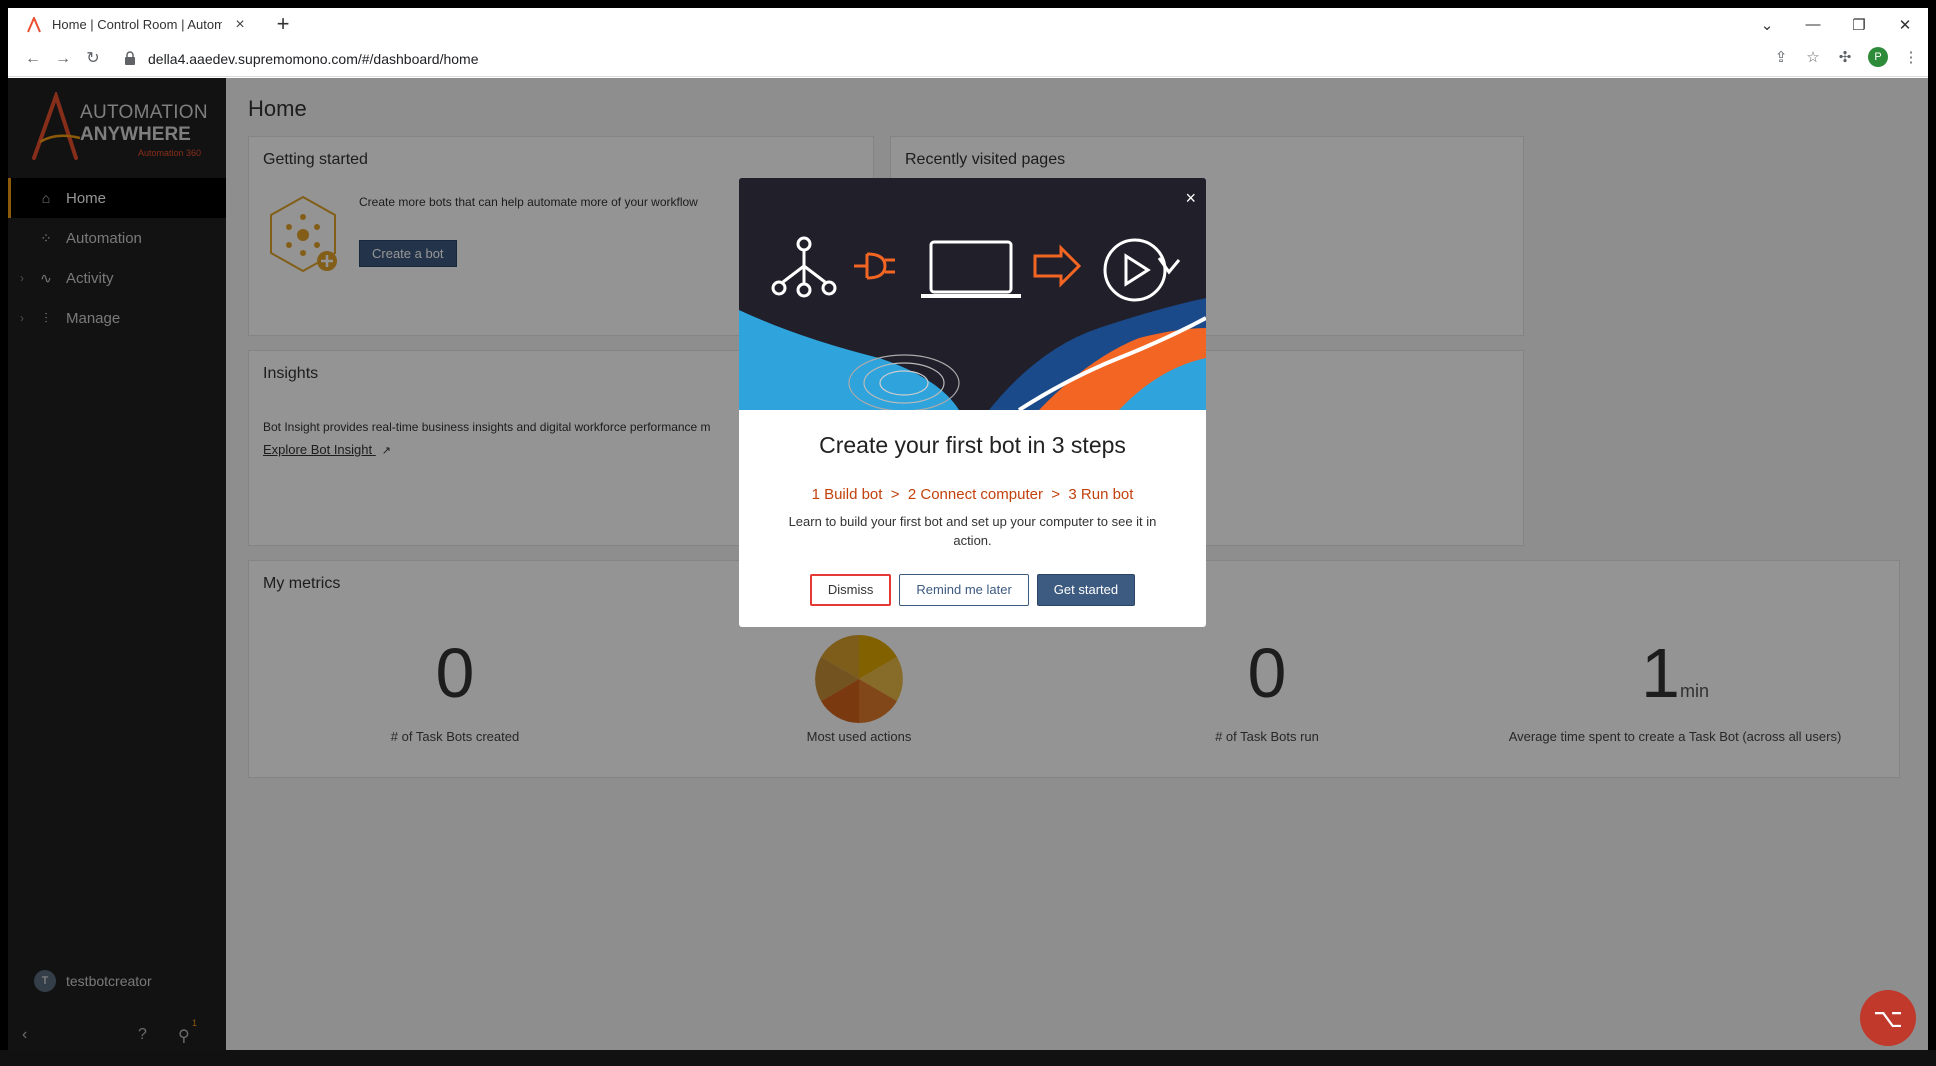 The height and width of the screenshot is (1066, 1936). What do you see at coordinates (1086, 590) in the screenshot?
I see `get-started-button: Get started` at bounding box center [1086, 590].